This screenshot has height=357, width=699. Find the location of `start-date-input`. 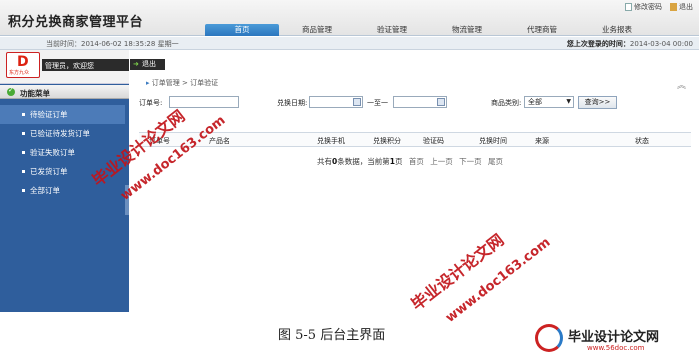

start-date-input is located at coordinates (336, 102).